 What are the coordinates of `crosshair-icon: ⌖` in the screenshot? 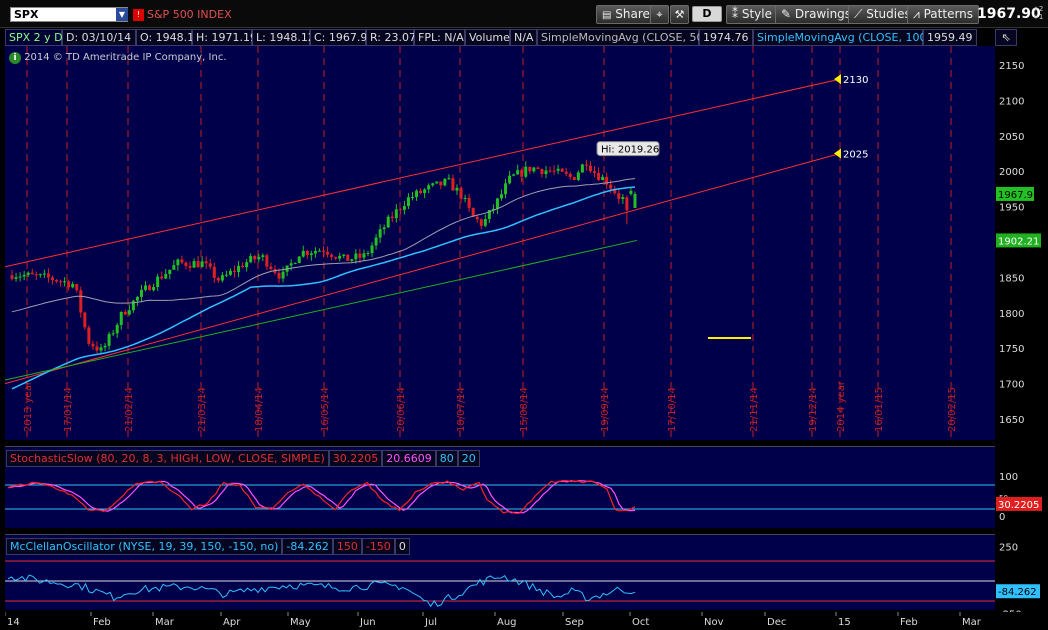 It's located at (659, 14).